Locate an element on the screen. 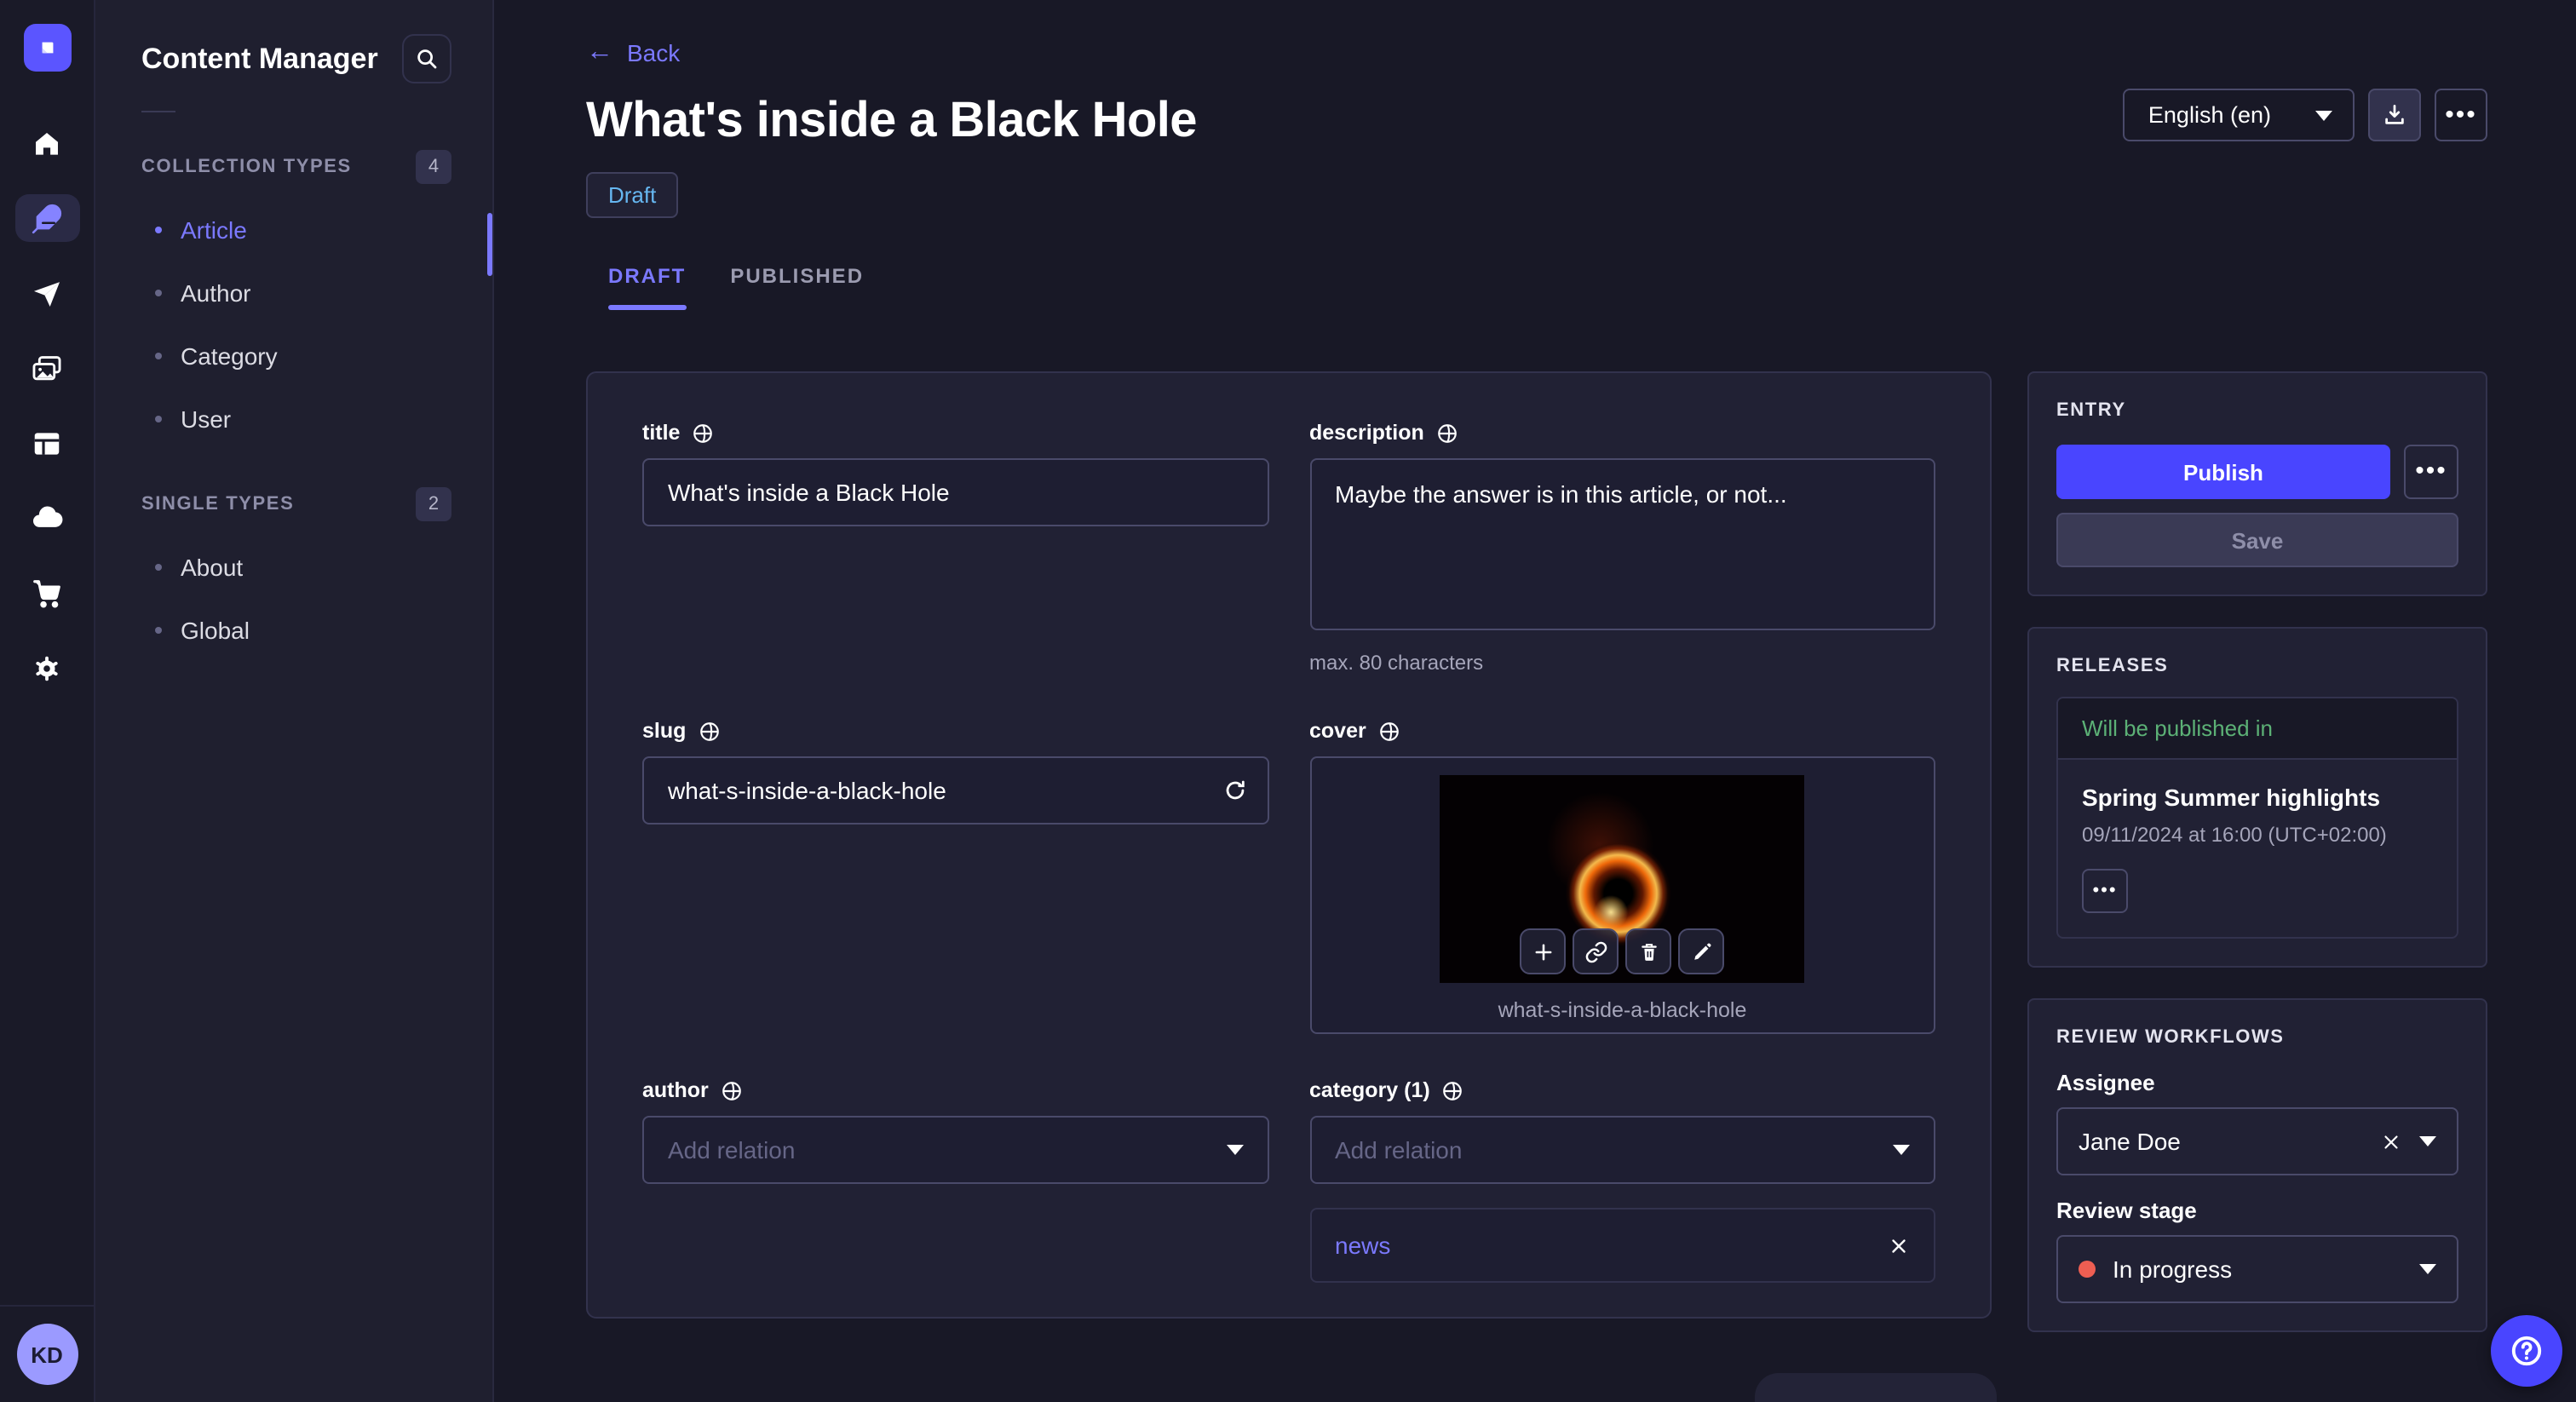 The width and height of the screenshot is (2576, 1402). field-category: category (1) Add relation news is located at coordinates (1622, 1180).